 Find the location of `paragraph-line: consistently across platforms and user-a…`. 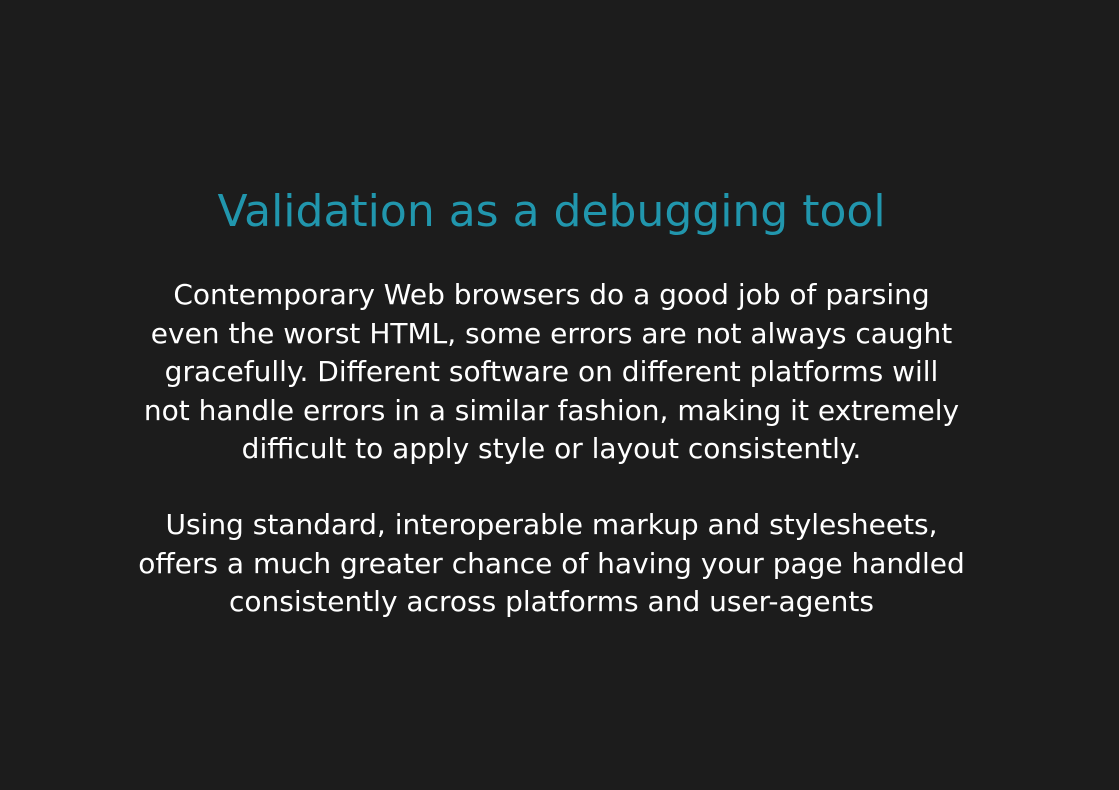

paragraph-line: consistently across platforms and user-a… is located at coordinates (551, 601).